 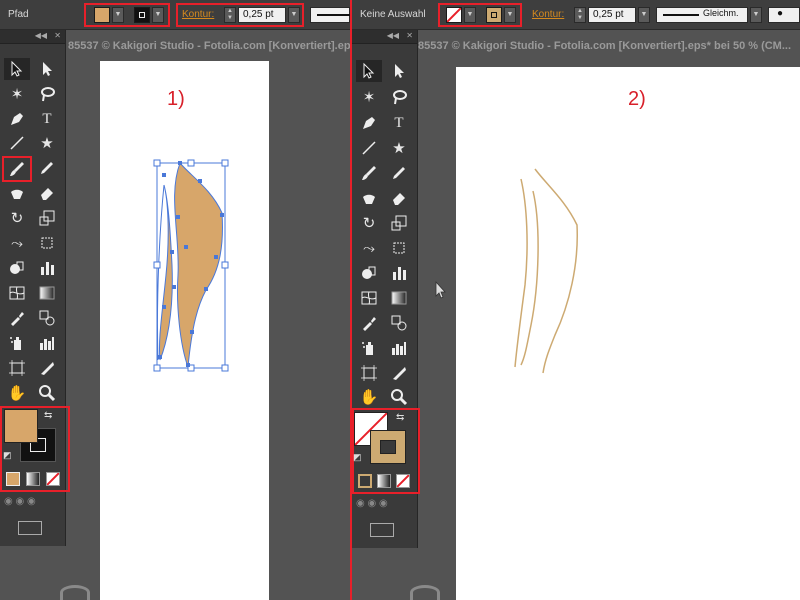 What do you see at coordinates (784, 15) in the screenshot?
I see `brush-definition-dropdown: ●` at bounding box center [784, 15].